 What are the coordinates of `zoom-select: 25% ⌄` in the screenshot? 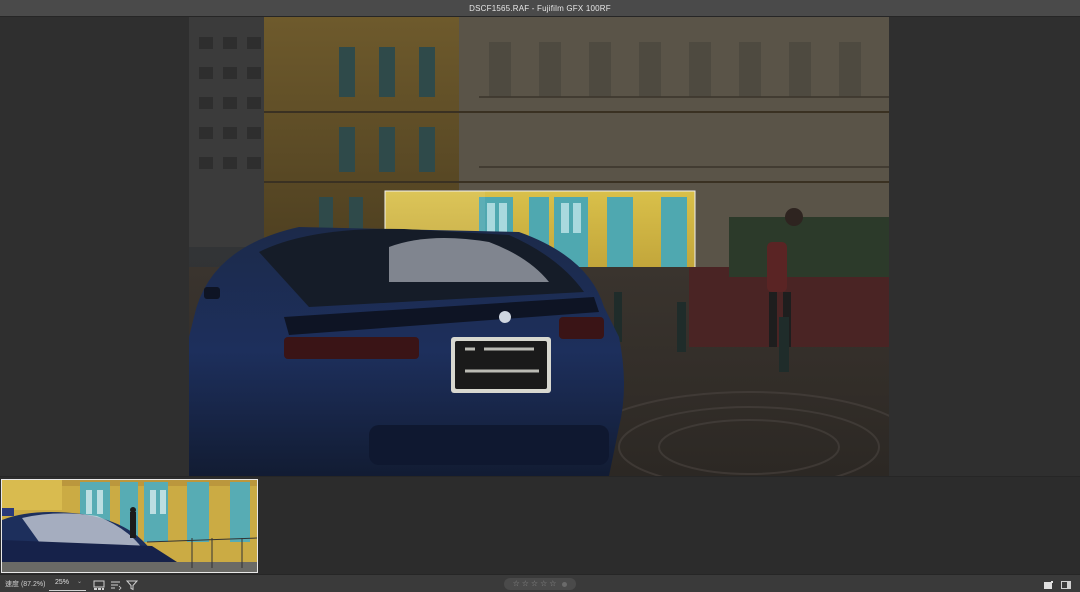 It's located at (67, 584).